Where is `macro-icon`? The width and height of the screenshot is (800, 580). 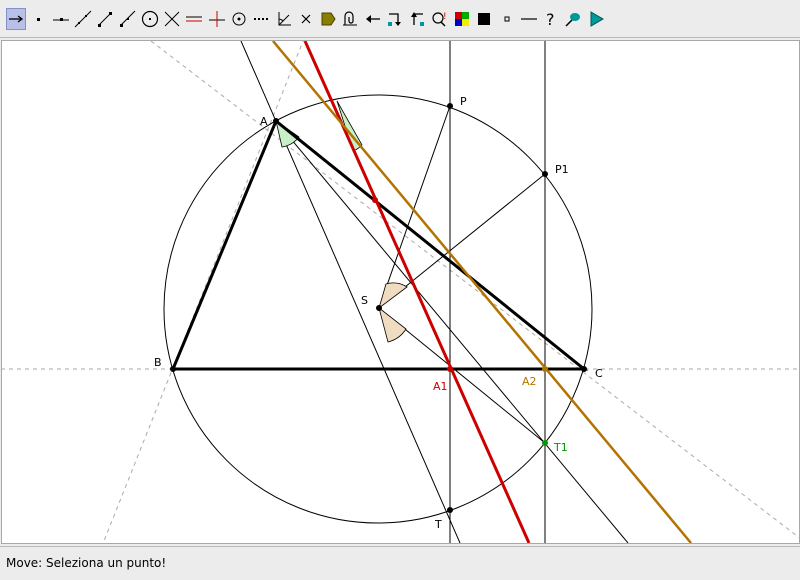
macro-icon is located at coordinates (350, 17).